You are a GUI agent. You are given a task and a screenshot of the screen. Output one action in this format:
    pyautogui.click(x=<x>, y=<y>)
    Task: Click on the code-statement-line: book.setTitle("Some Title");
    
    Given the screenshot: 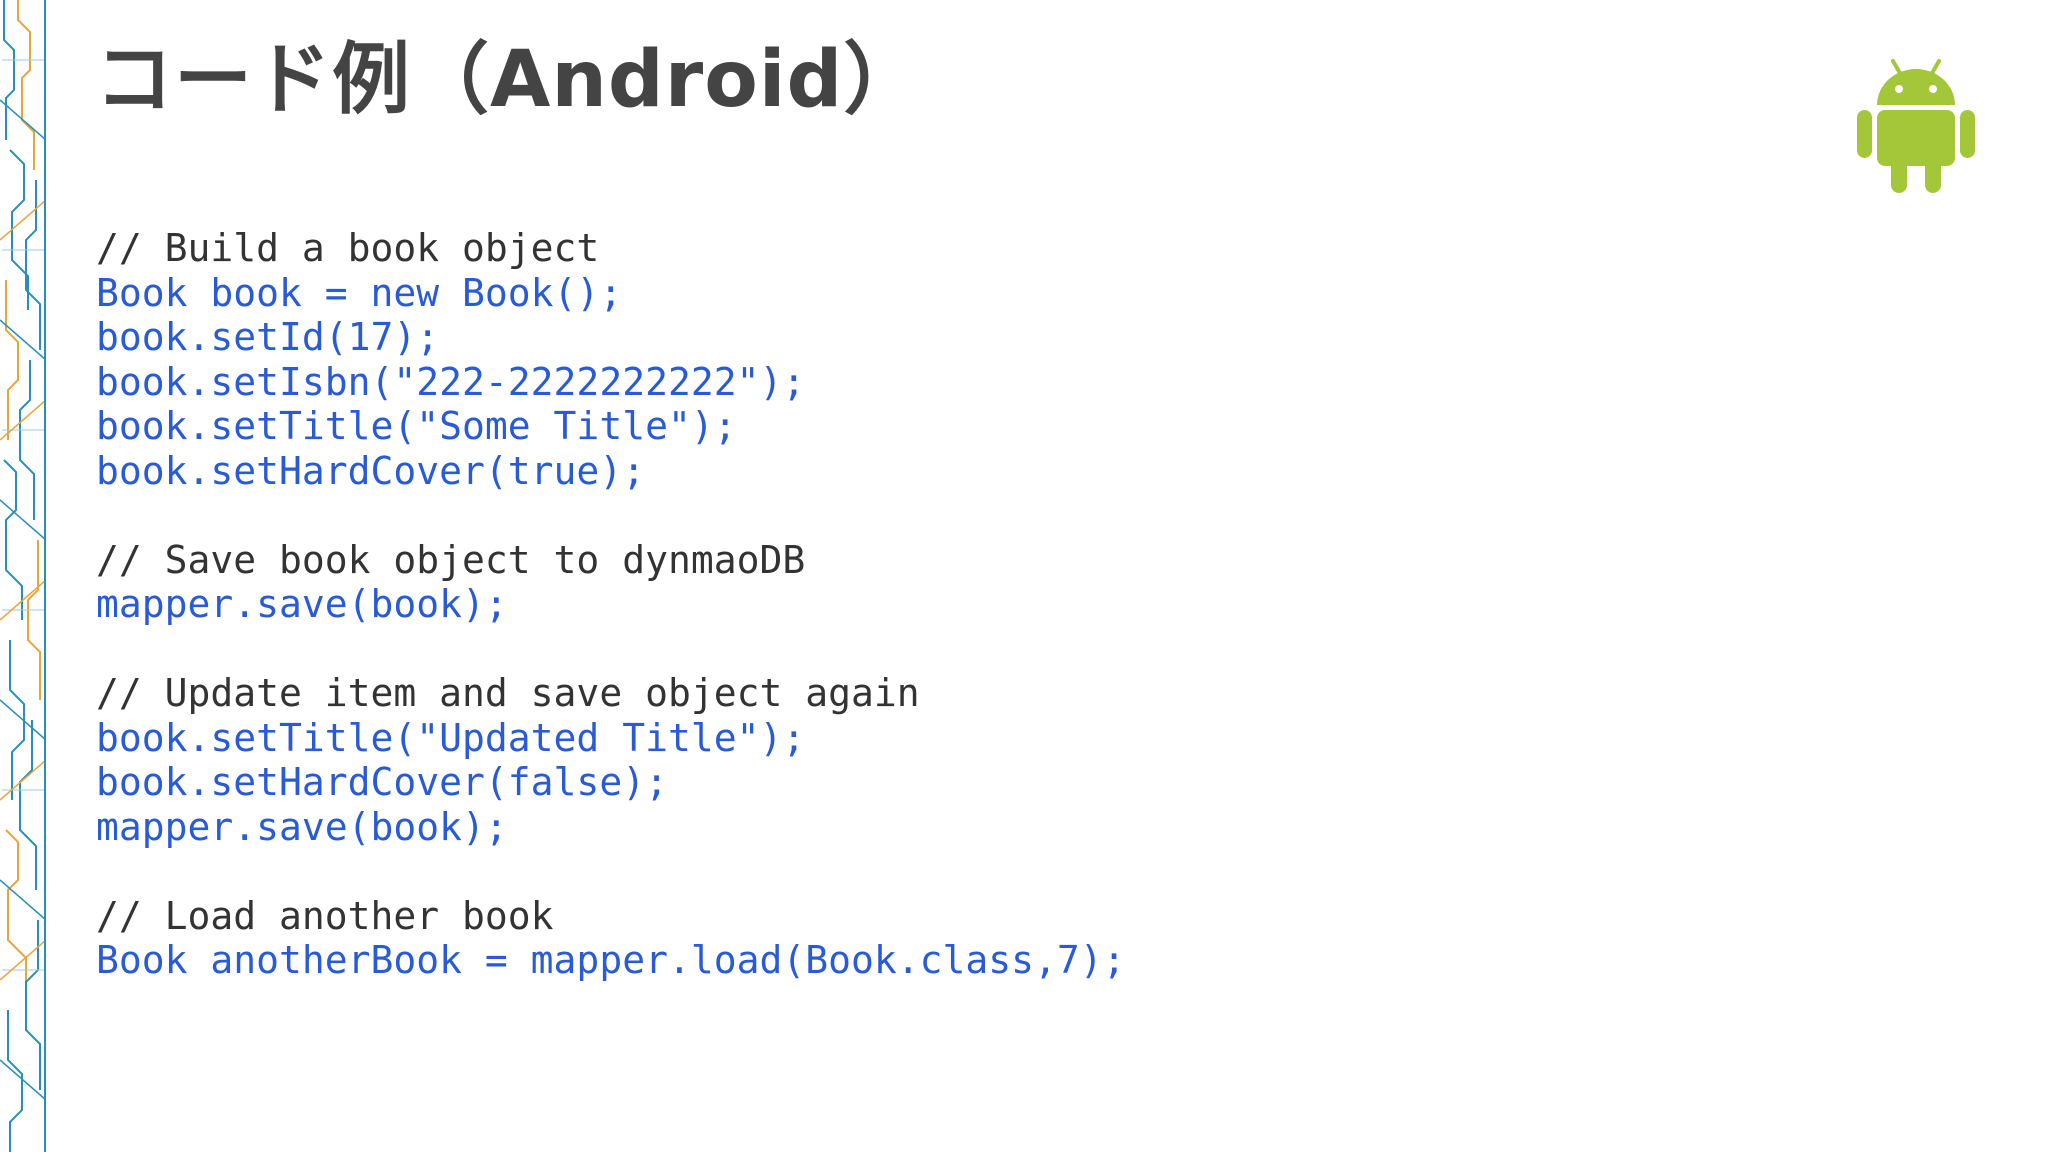 What is the action you would take?
    pyautogui.click(x=416, y=426)
    